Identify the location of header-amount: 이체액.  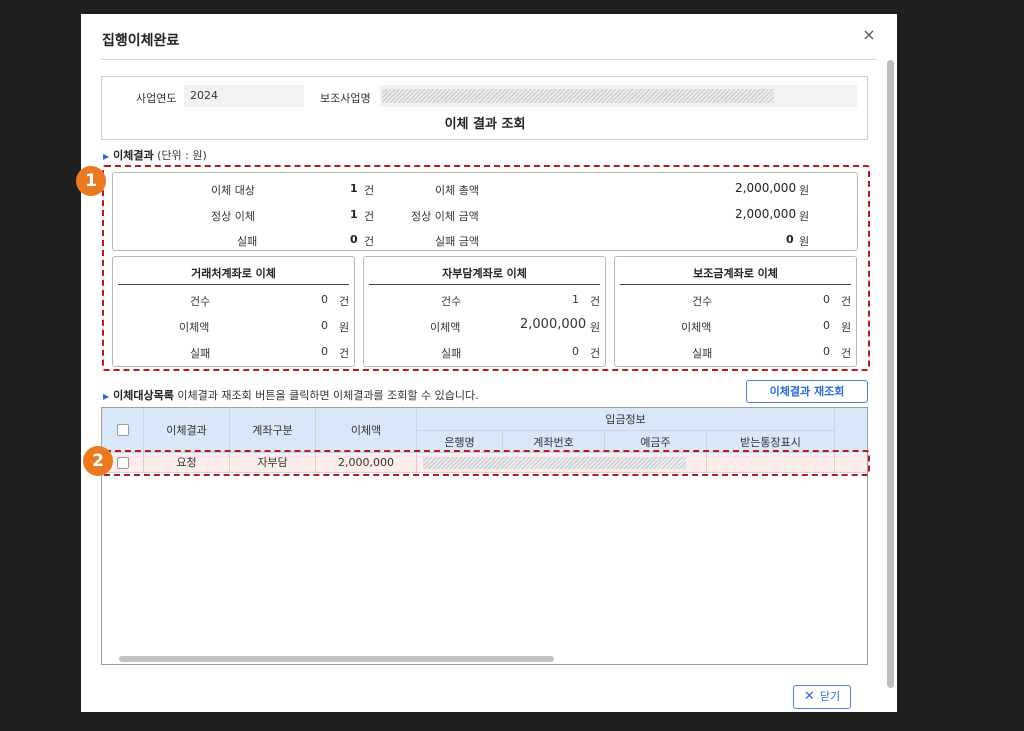
(366, 430).